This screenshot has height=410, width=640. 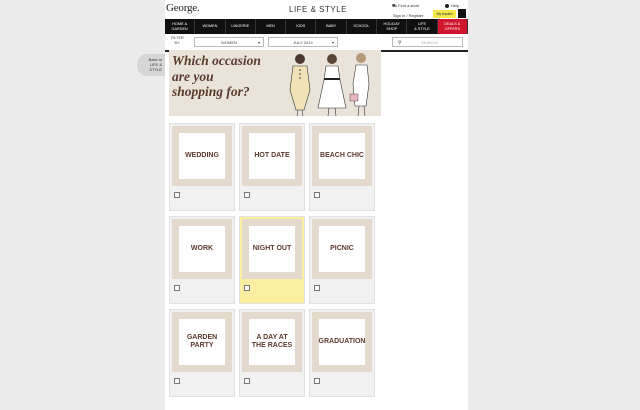 I want to click on nav-item: MEN, so click(x=271, y=26).